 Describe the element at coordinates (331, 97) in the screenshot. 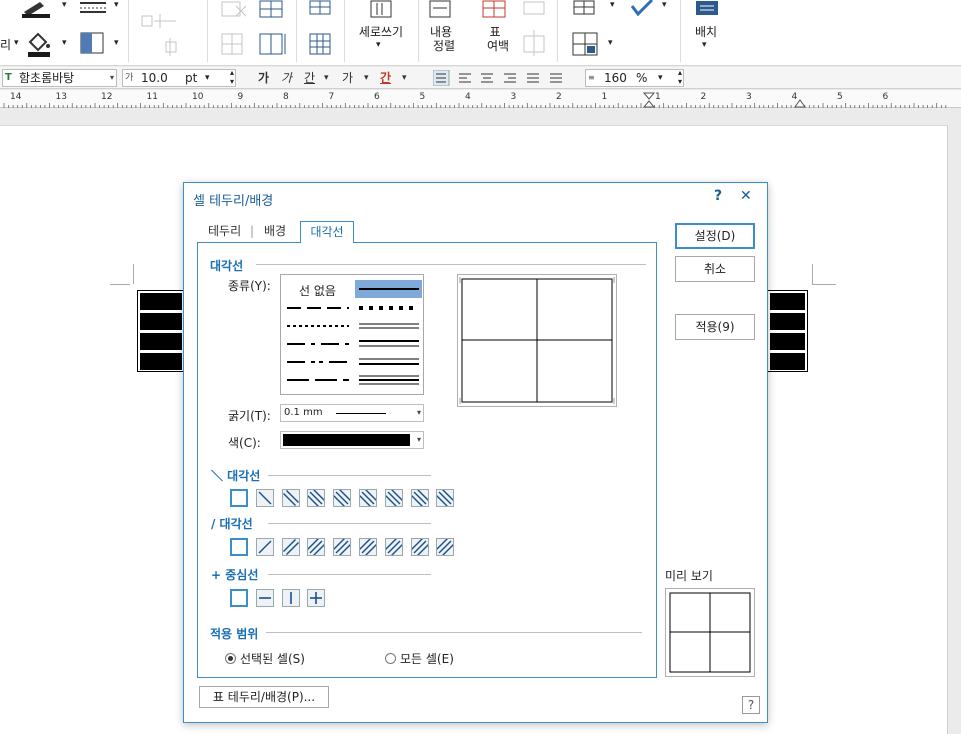

I see `ruler-number: 7` at that location.